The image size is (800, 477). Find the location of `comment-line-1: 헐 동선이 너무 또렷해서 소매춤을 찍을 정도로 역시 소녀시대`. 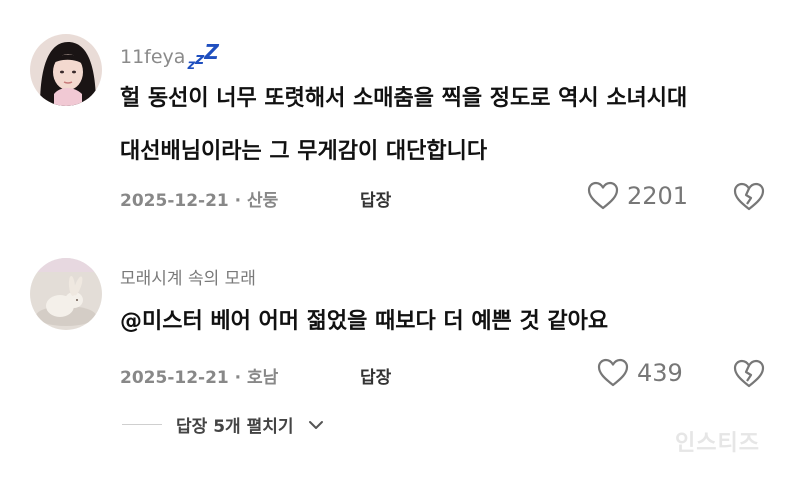

comment-line-1: 헐 동선이 너무 또렷해서 소매춤을 찍을 정도로 역시 소녀시대 is located at coordinates (404, 98).